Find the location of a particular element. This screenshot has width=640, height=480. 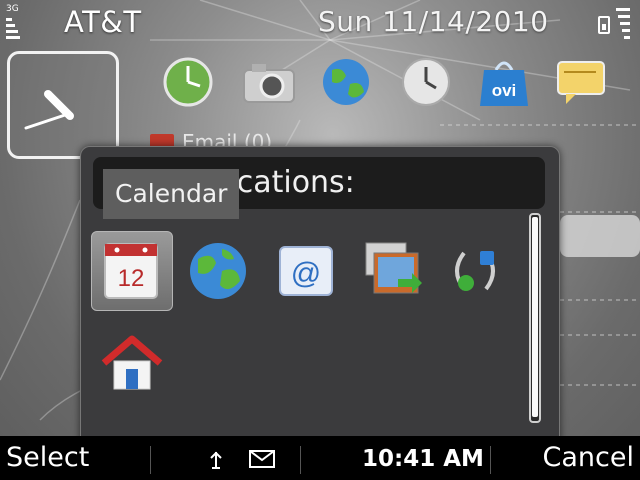

cancel-softkey: Cancel is located at coordinates (588, 457).